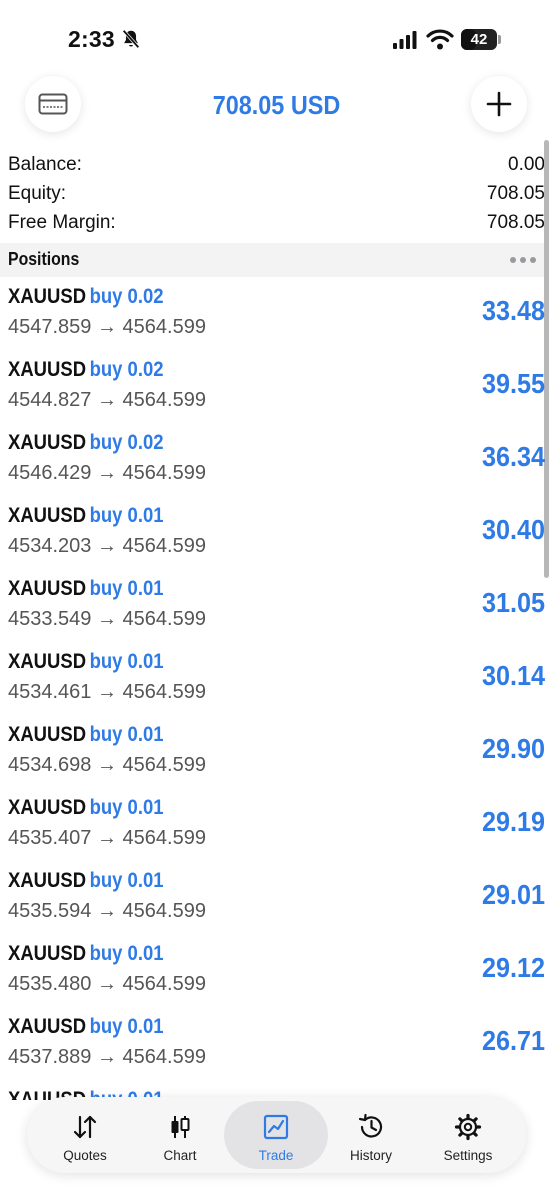 This screenshot has width=553, height=1200. I want to click on tab-bar: Quotes Chart Trade History Settings, so click(276, 1135).